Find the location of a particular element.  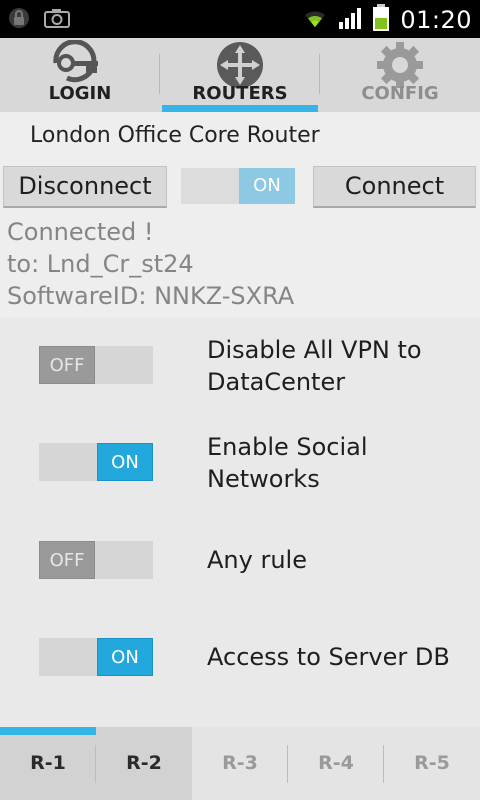

tab-r2: R-2 is located at coordinates (144, 763).